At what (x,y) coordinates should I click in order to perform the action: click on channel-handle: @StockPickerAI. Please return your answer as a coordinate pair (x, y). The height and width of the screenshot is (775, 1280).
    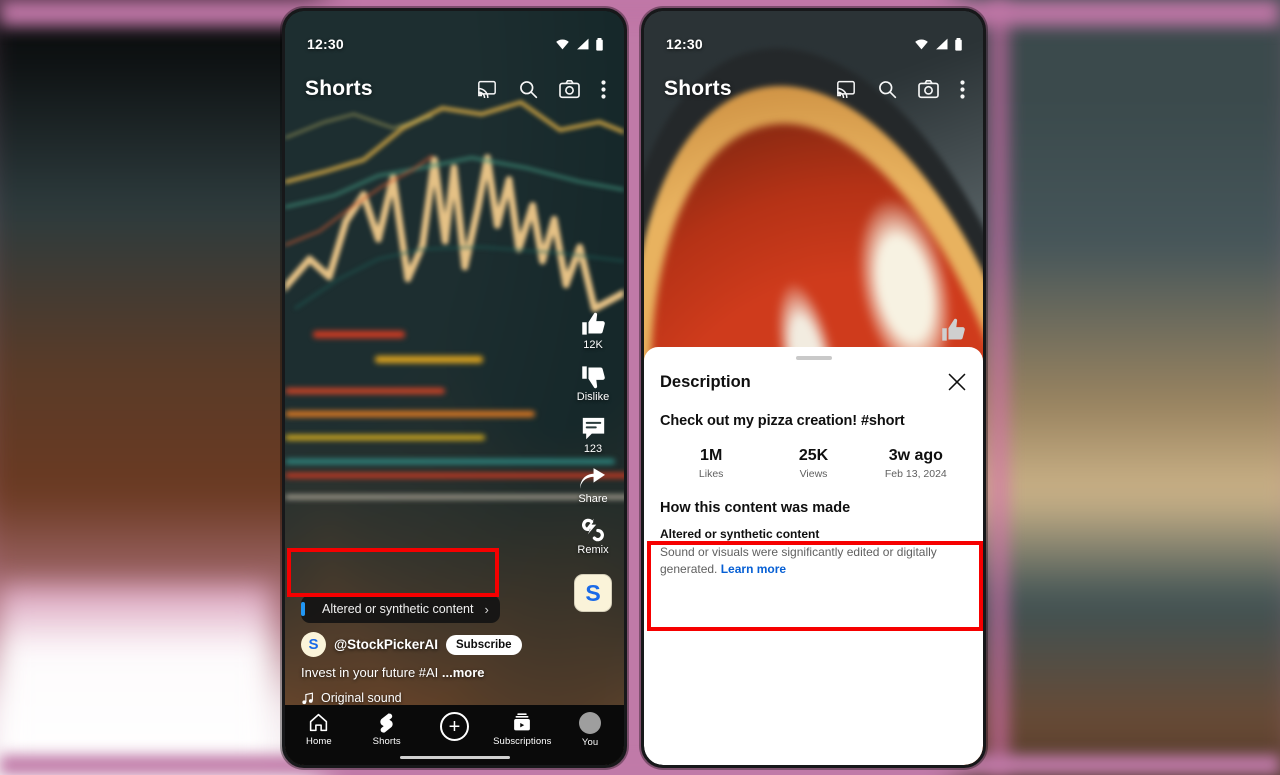
    Looking at the image, I should click on (386, 644).